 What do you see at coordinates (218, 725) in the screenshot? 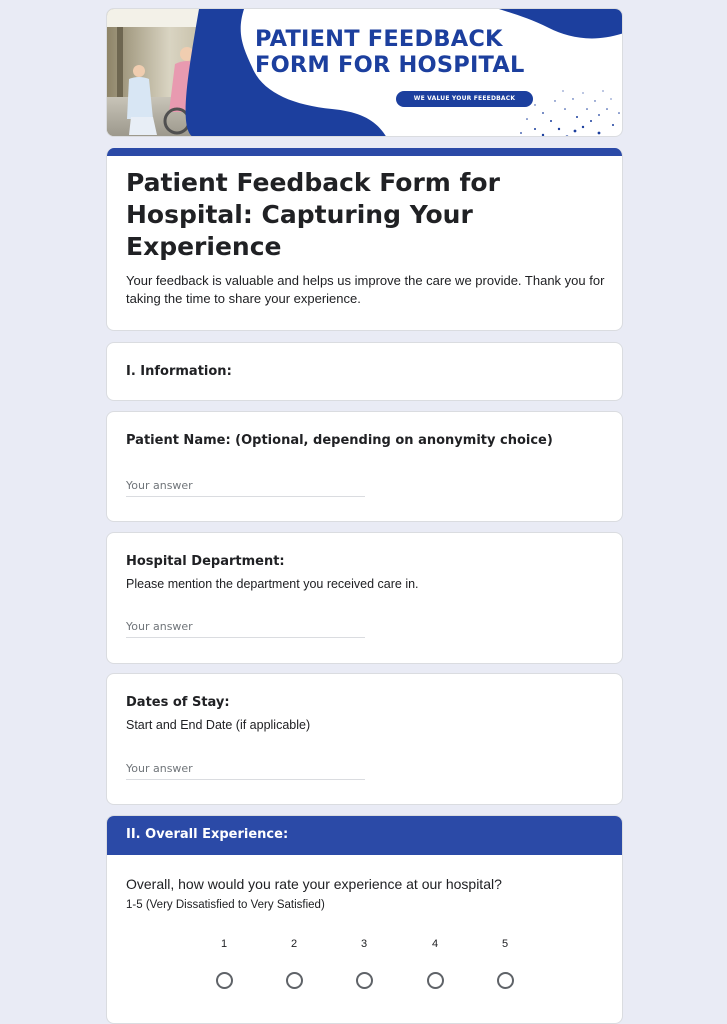
I see `question-description: Start and End Date (if applicable)` at bounding box center [218, 725].